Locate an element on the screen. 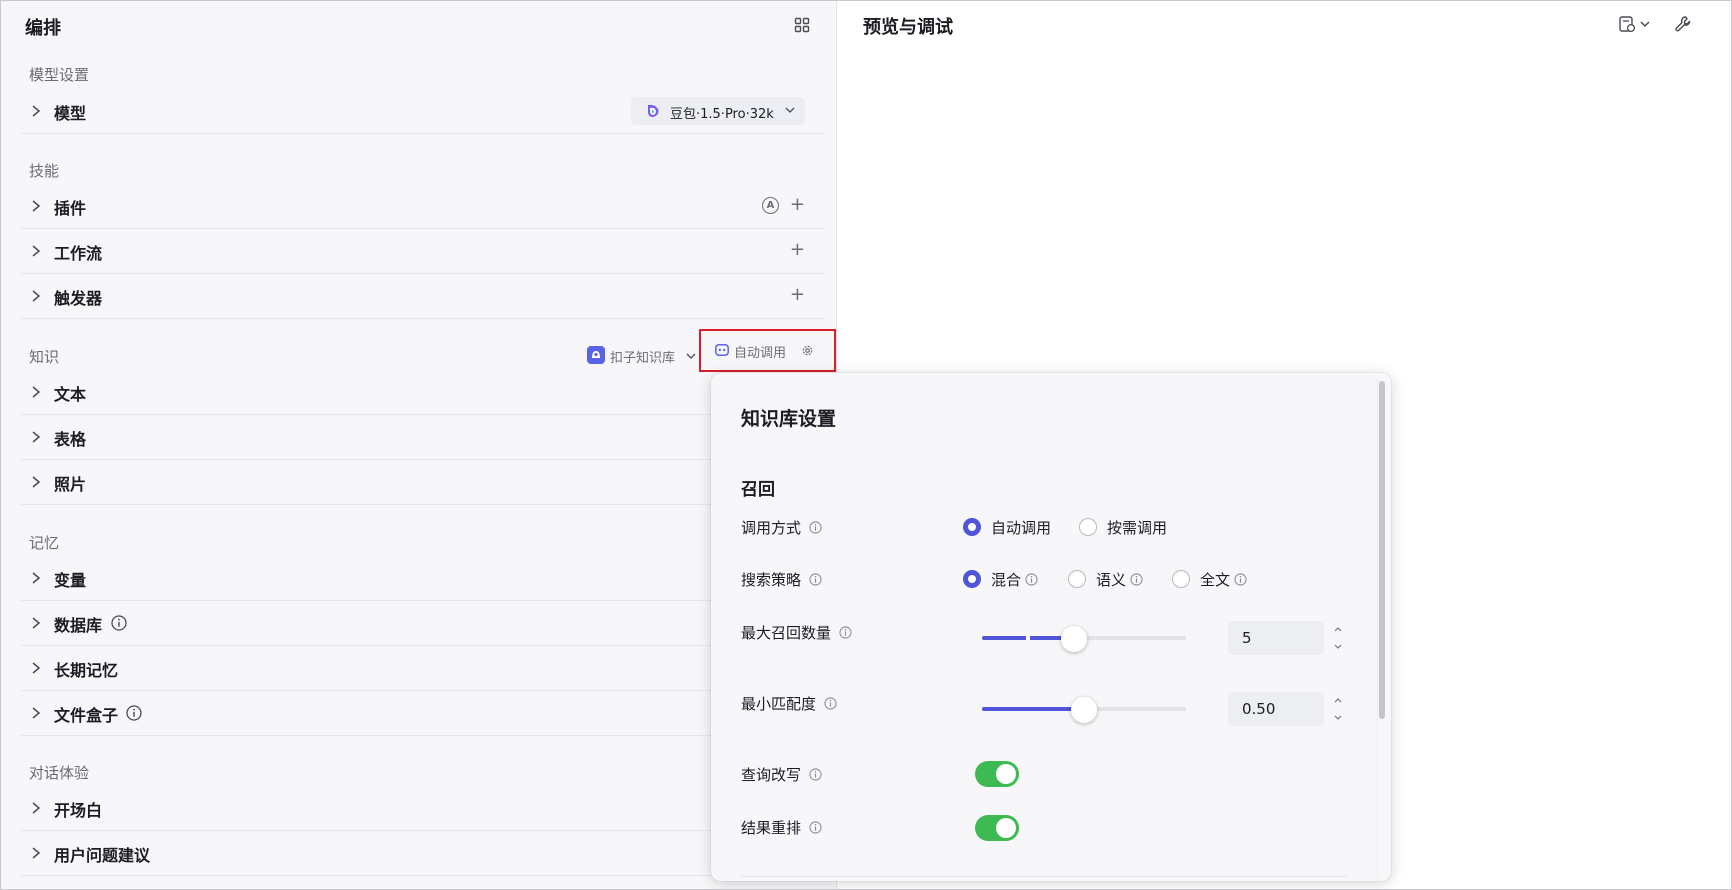 This screenshot has width=1732, height=890. model-select: 豆包·1.5·Pro·32k is located at coordinates (718, 111).